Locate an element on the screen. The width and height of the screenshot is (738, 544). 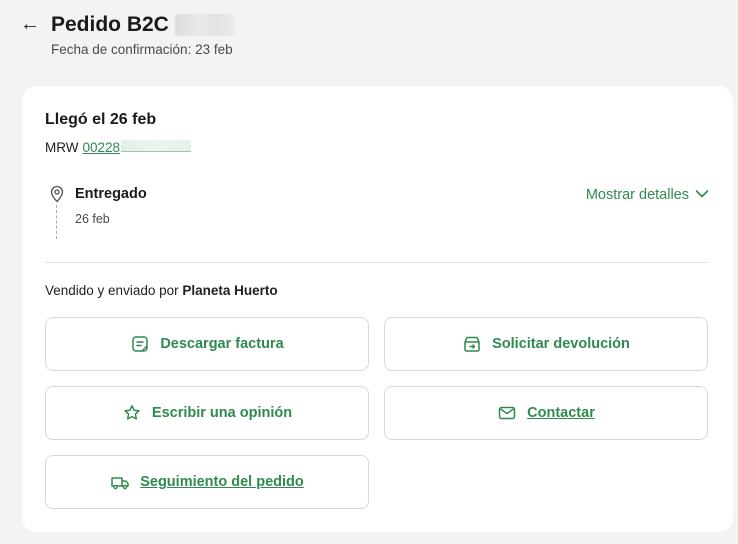
return-box-icon is located at coordinates (472, 344).